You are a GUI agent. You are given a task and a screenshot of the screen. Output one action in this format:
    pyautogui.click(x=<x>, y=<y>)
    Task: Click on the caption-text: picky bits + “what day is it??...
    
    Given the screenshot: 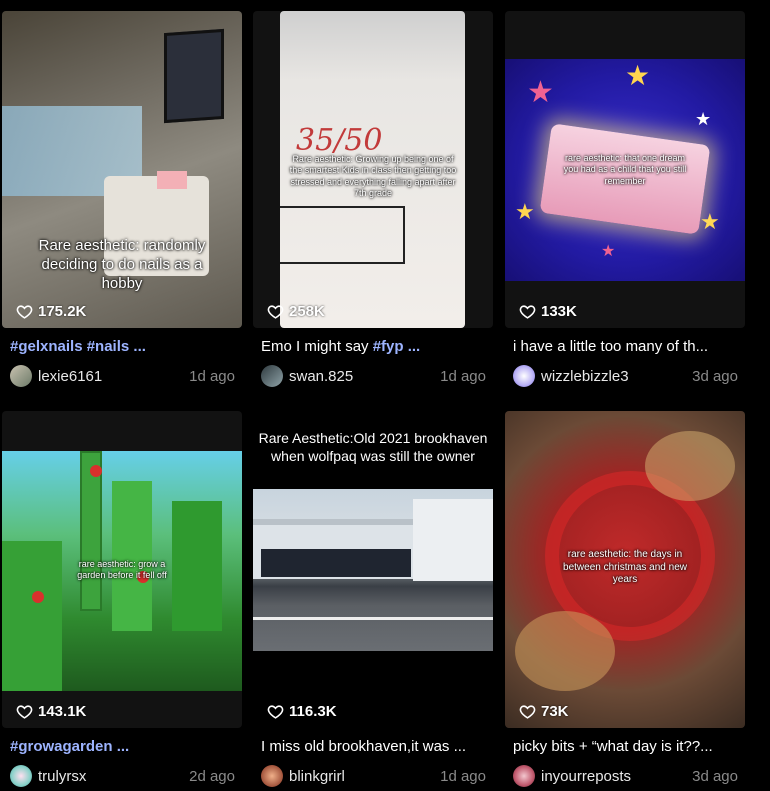 What is the action you would take?
    pyautogui.click(x=613, y=746)
    